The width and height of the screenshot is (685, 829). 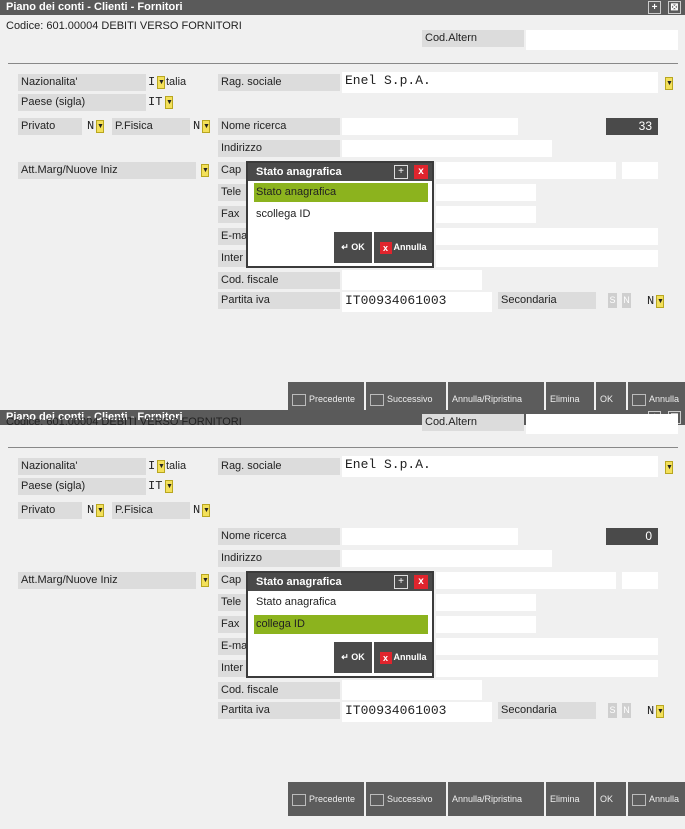 I want to click on cancel-icon, so click(x=639, y=799).